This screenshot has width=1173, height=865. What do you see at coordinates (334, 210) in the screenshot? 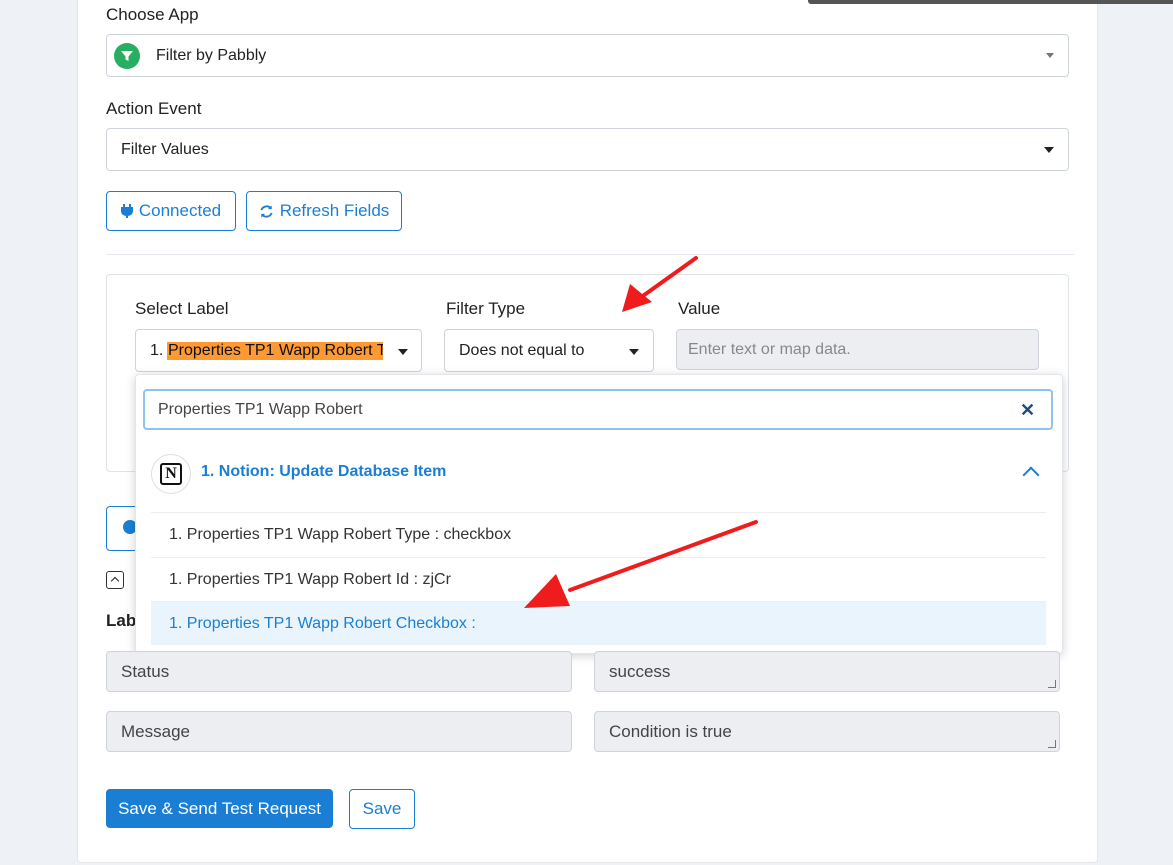
I see `refresh-fields-label: Refresh Fields` at bounding box center [334, 210].